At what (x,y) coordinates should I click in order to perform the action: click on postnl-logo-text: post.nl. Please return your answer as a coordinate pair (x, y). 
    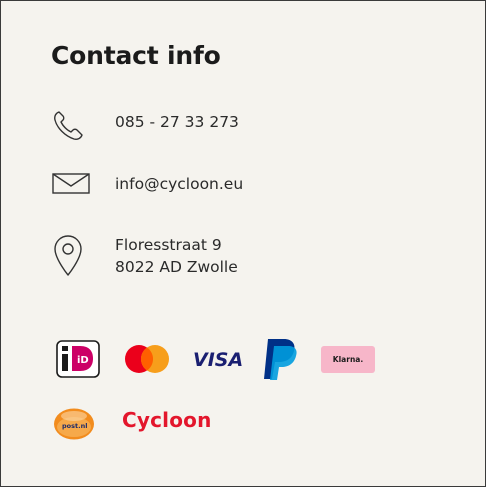
    Looking at the image, I should click on (74, 426).